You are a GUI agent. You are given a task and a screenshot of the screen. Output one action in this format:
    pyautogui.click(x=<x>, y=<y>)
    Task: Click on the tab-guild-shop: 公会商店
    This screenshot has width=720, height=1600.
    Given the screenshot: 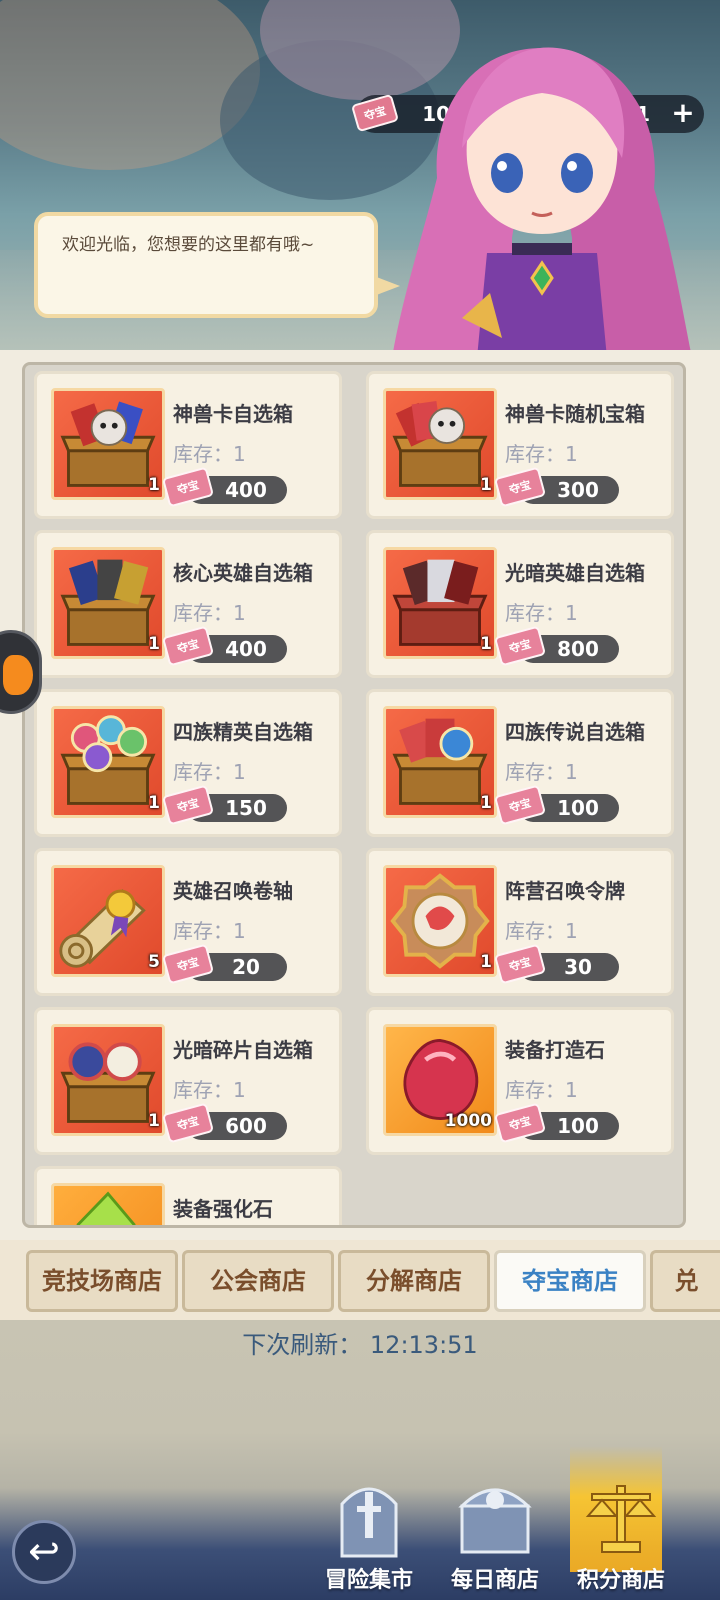 What is the action you would take?
    pyautogui.click(x=258, y=1281)
    